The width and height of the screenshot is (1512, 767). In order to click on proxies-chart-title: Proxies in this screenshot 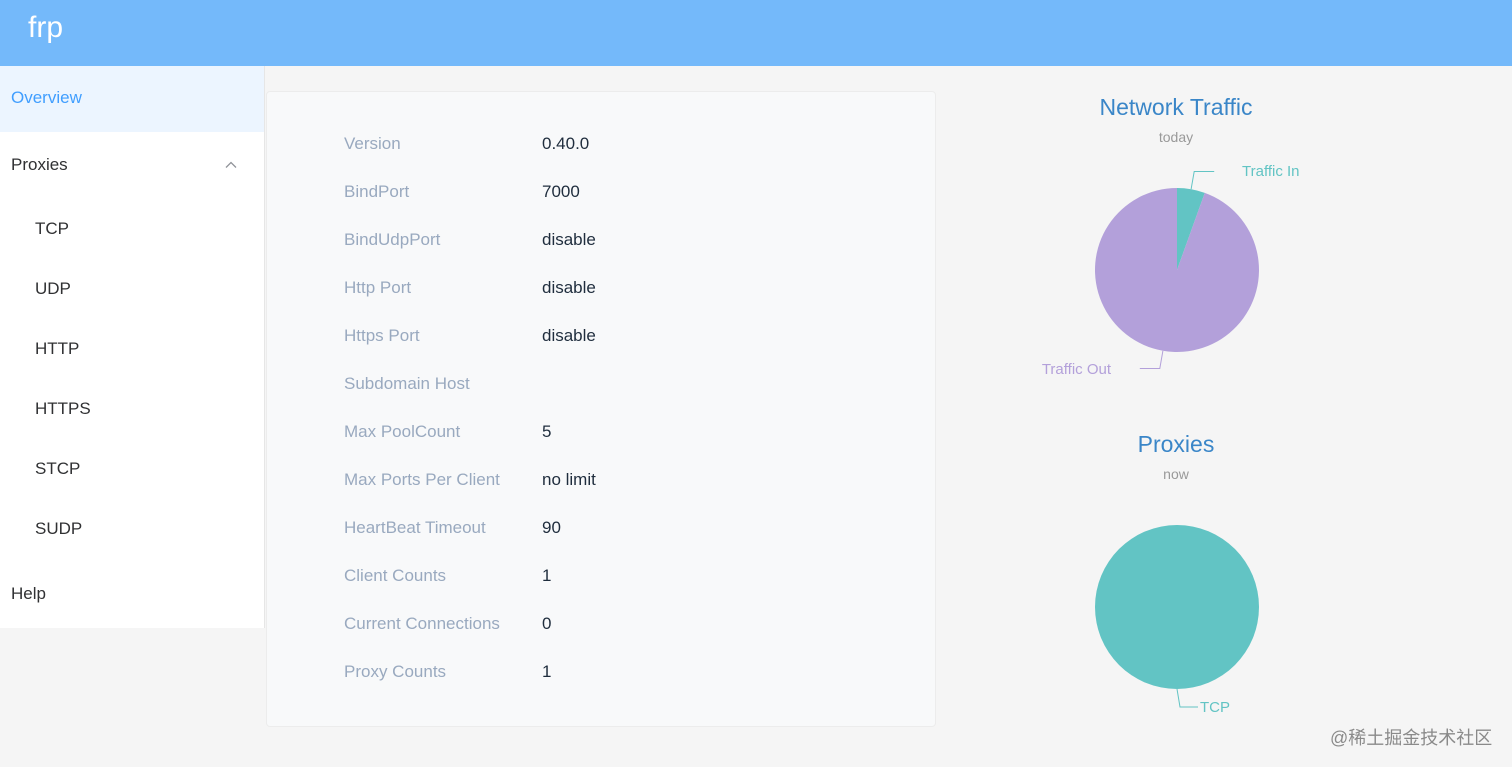, I will do `click(1176, 444)`.